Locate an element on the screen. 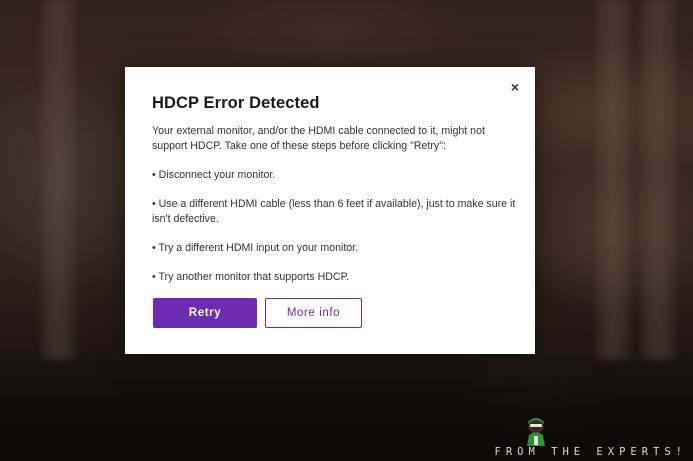  more-info-button: More info is located at coordinates (313, 313).